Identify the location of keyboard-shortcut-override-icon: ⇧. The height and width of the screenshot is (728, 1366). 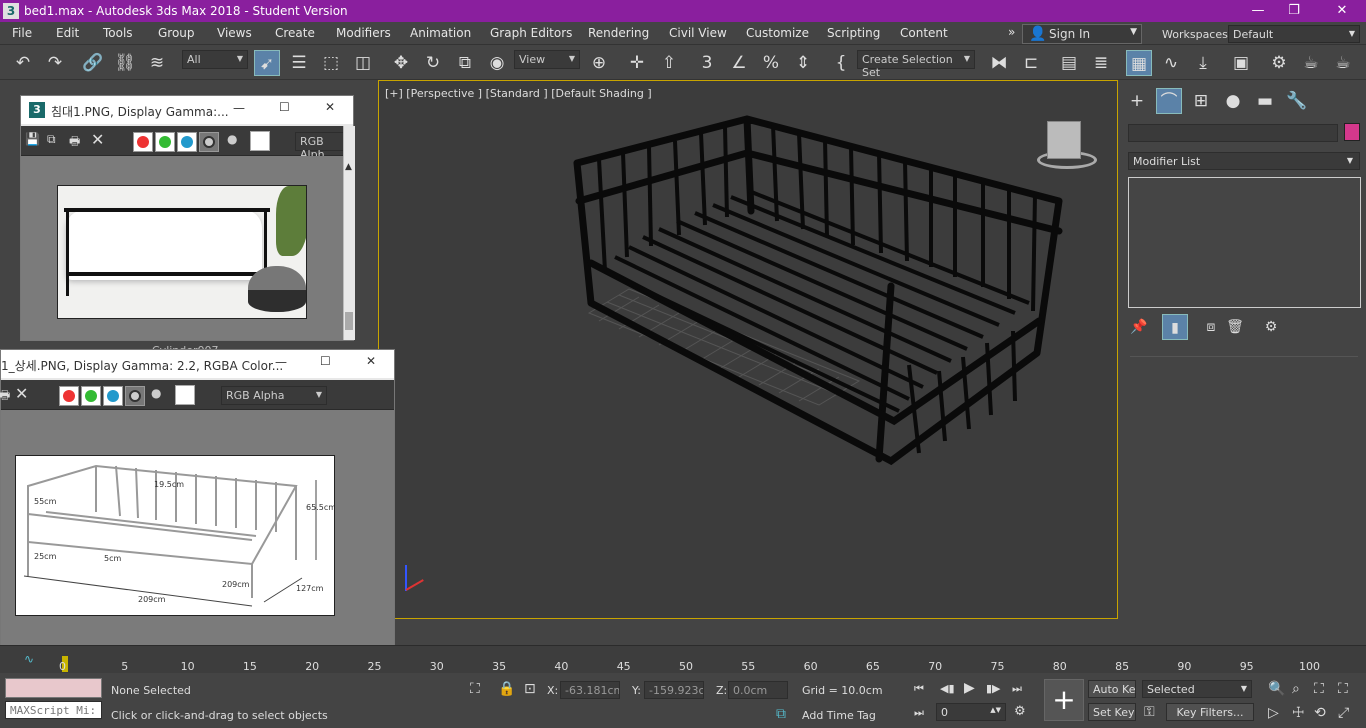
(669, 63).